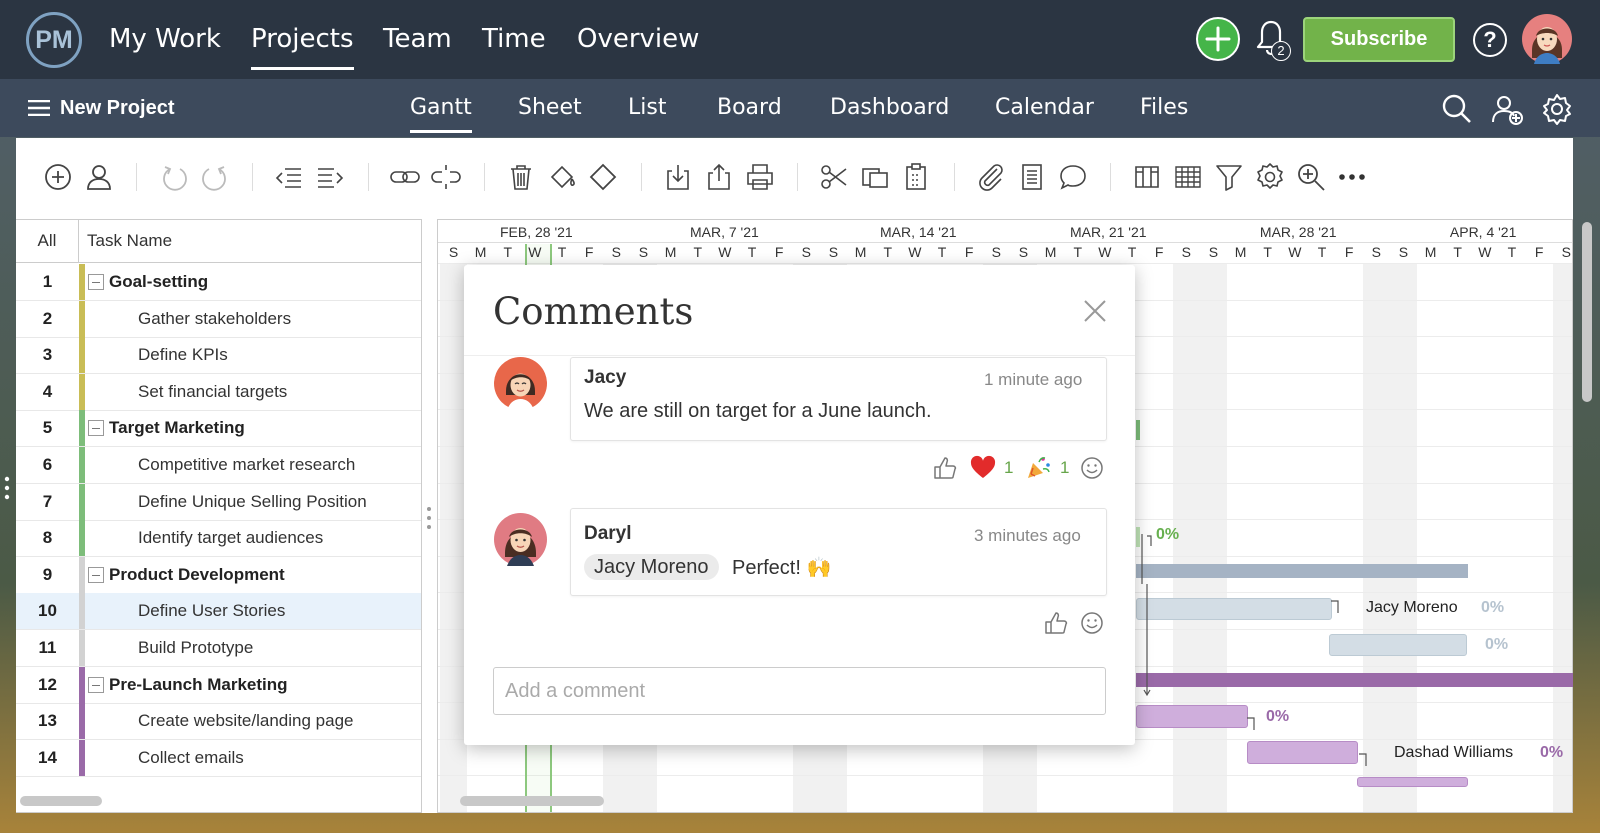 This screenshot has height=833, width=1600. Describe the element at coordinates (117, 108) in the screenshot. I see `project-title: New Project` at that location.